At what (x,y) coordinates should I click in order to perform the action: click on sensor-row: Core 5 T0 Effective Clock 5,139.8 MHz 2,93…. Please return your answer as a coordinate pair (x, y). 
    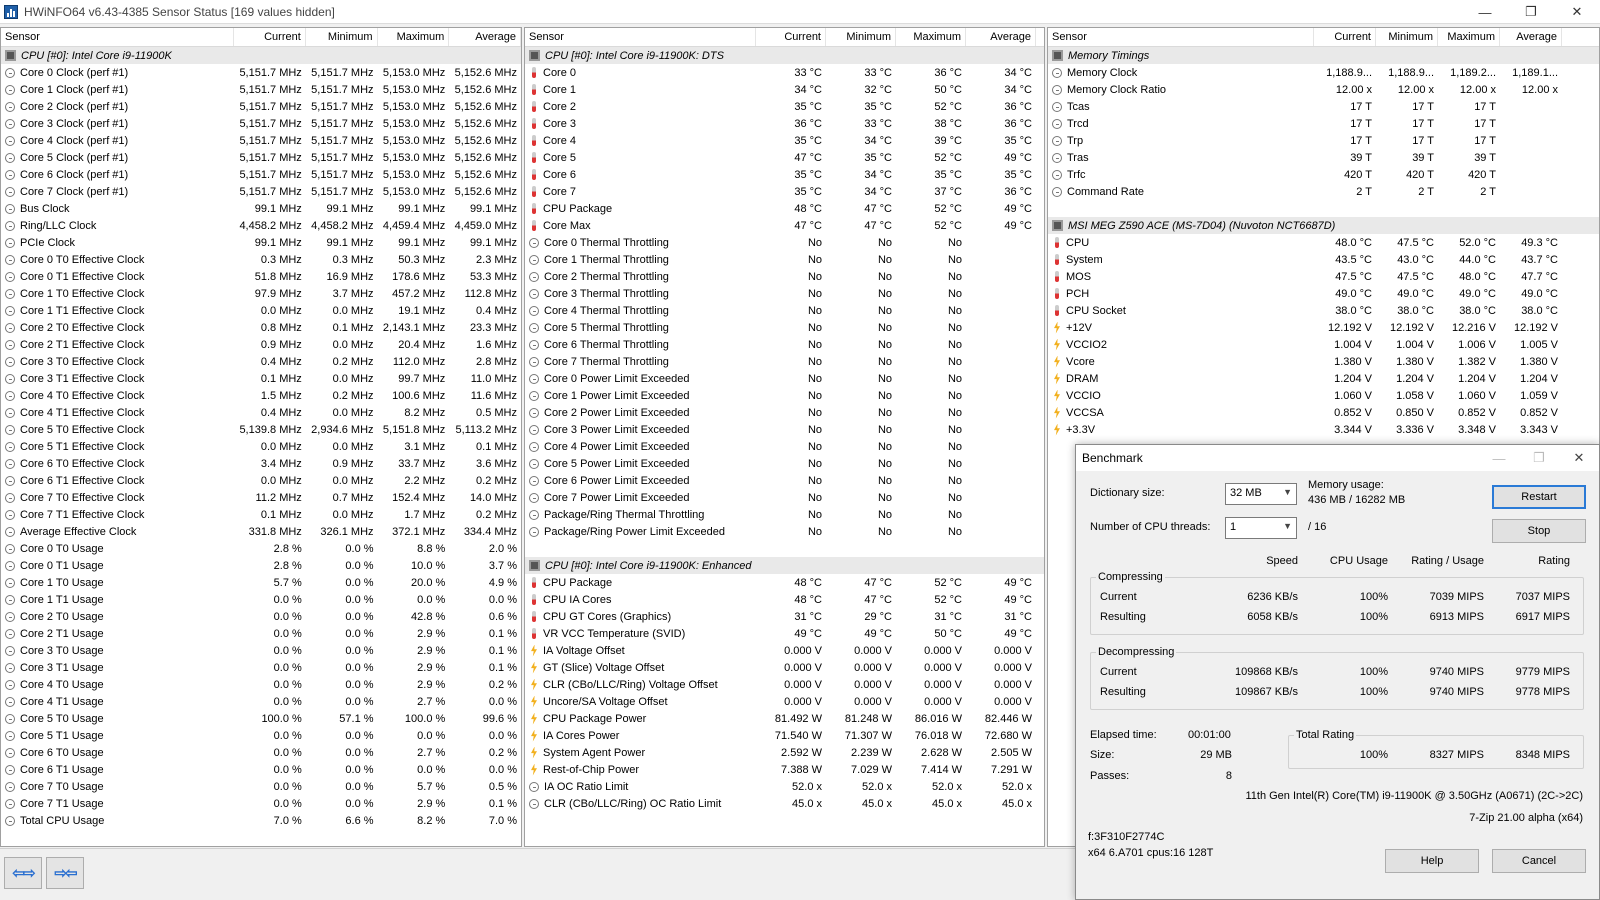
    Looking at the image, I should click on (261, 429).